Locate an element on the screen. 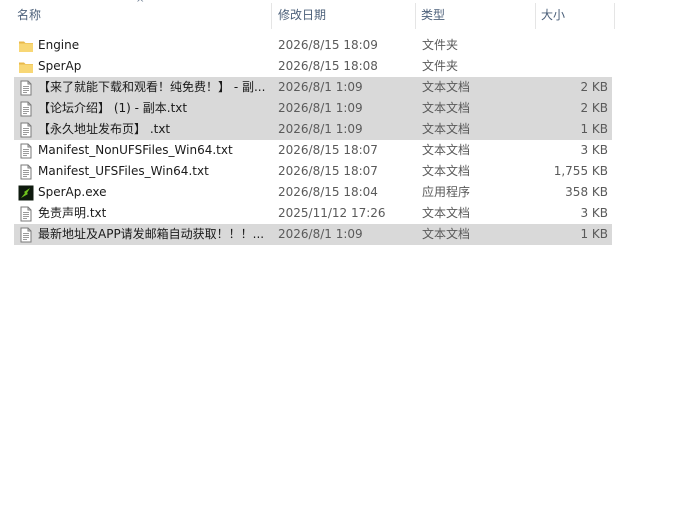 The height and width of the screenshot is (507, 685). file-name-cell: SperAp is located at coordinates (144, 66).